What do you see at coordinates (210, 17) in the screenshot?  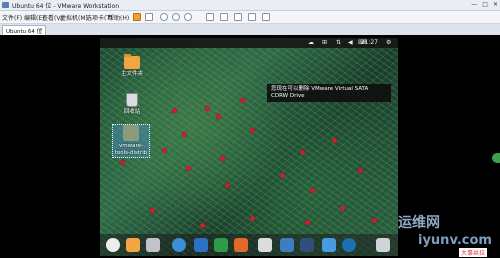 I see `library-icon` at bounding box center [210, 17].